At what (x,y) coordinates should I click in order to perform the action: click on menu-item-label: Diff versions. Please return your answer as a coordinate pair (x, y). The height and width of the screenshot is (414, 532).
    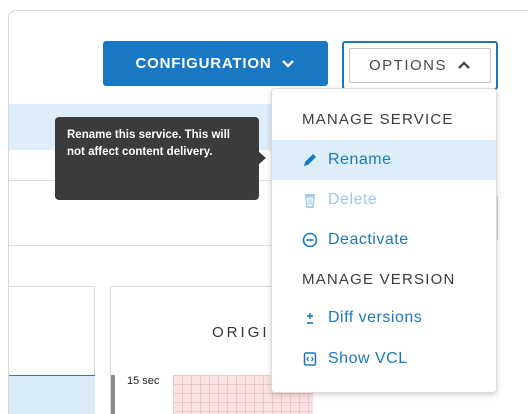
    Looking at the image, I should click on (375, 317).